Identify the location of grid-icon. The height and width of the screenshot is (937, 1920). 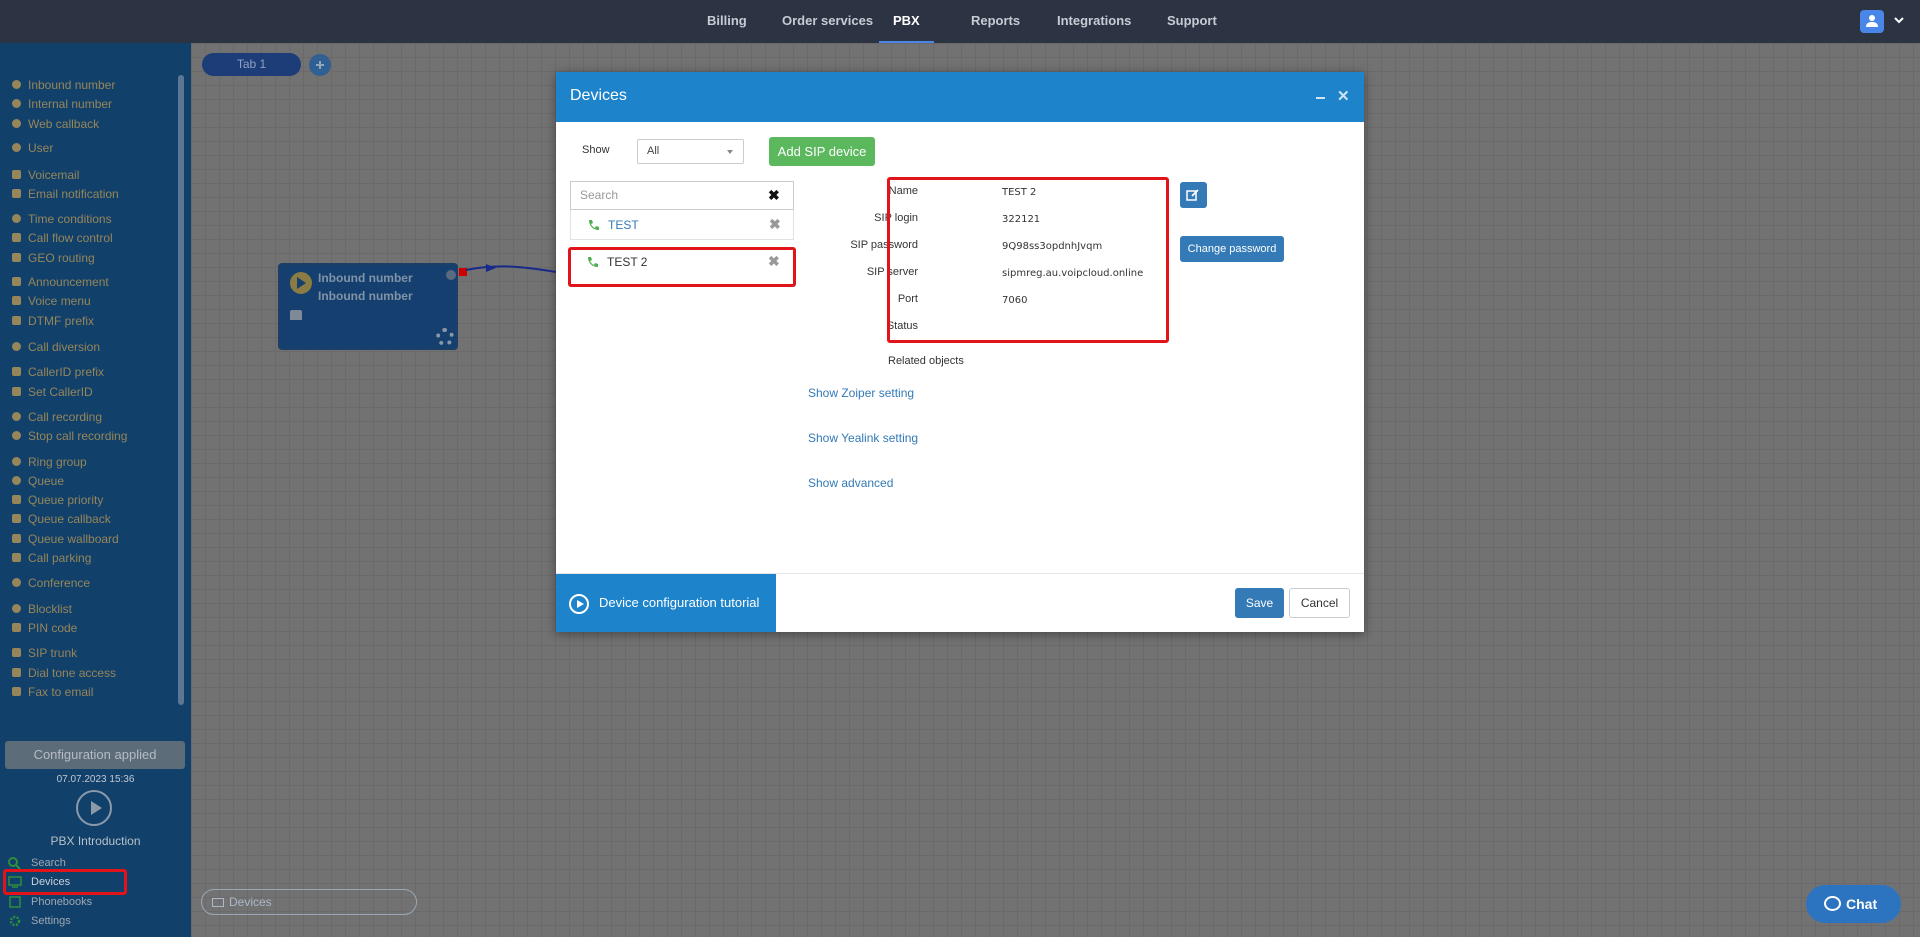
(16, 301).